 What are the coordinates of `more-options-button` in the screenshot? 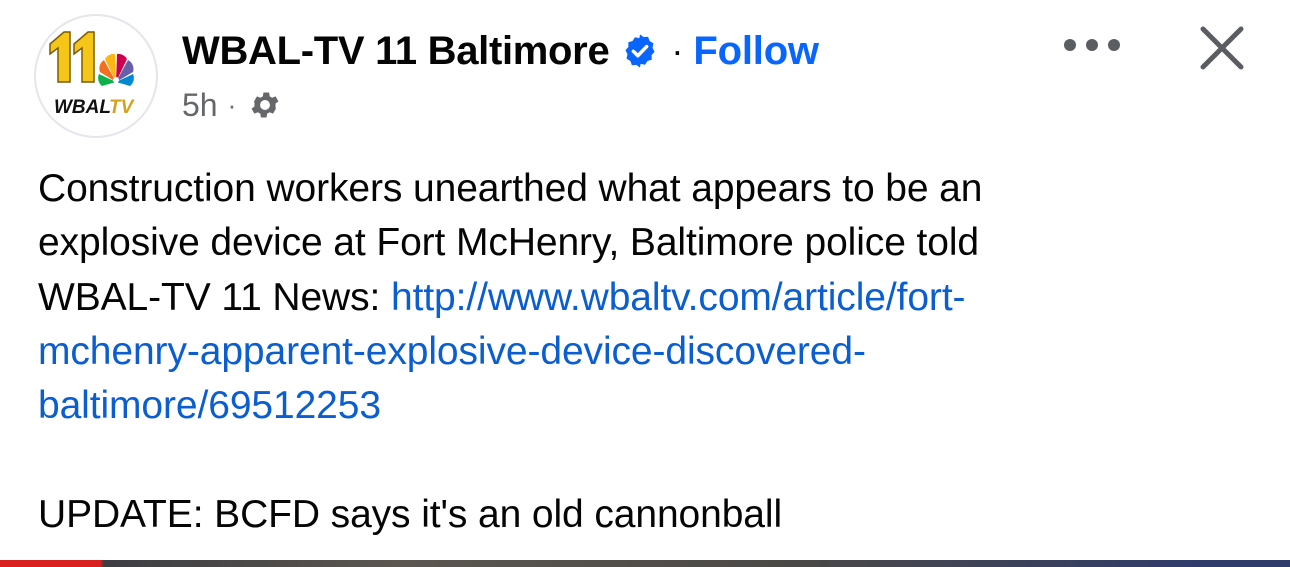 It's located at (1092, 45).